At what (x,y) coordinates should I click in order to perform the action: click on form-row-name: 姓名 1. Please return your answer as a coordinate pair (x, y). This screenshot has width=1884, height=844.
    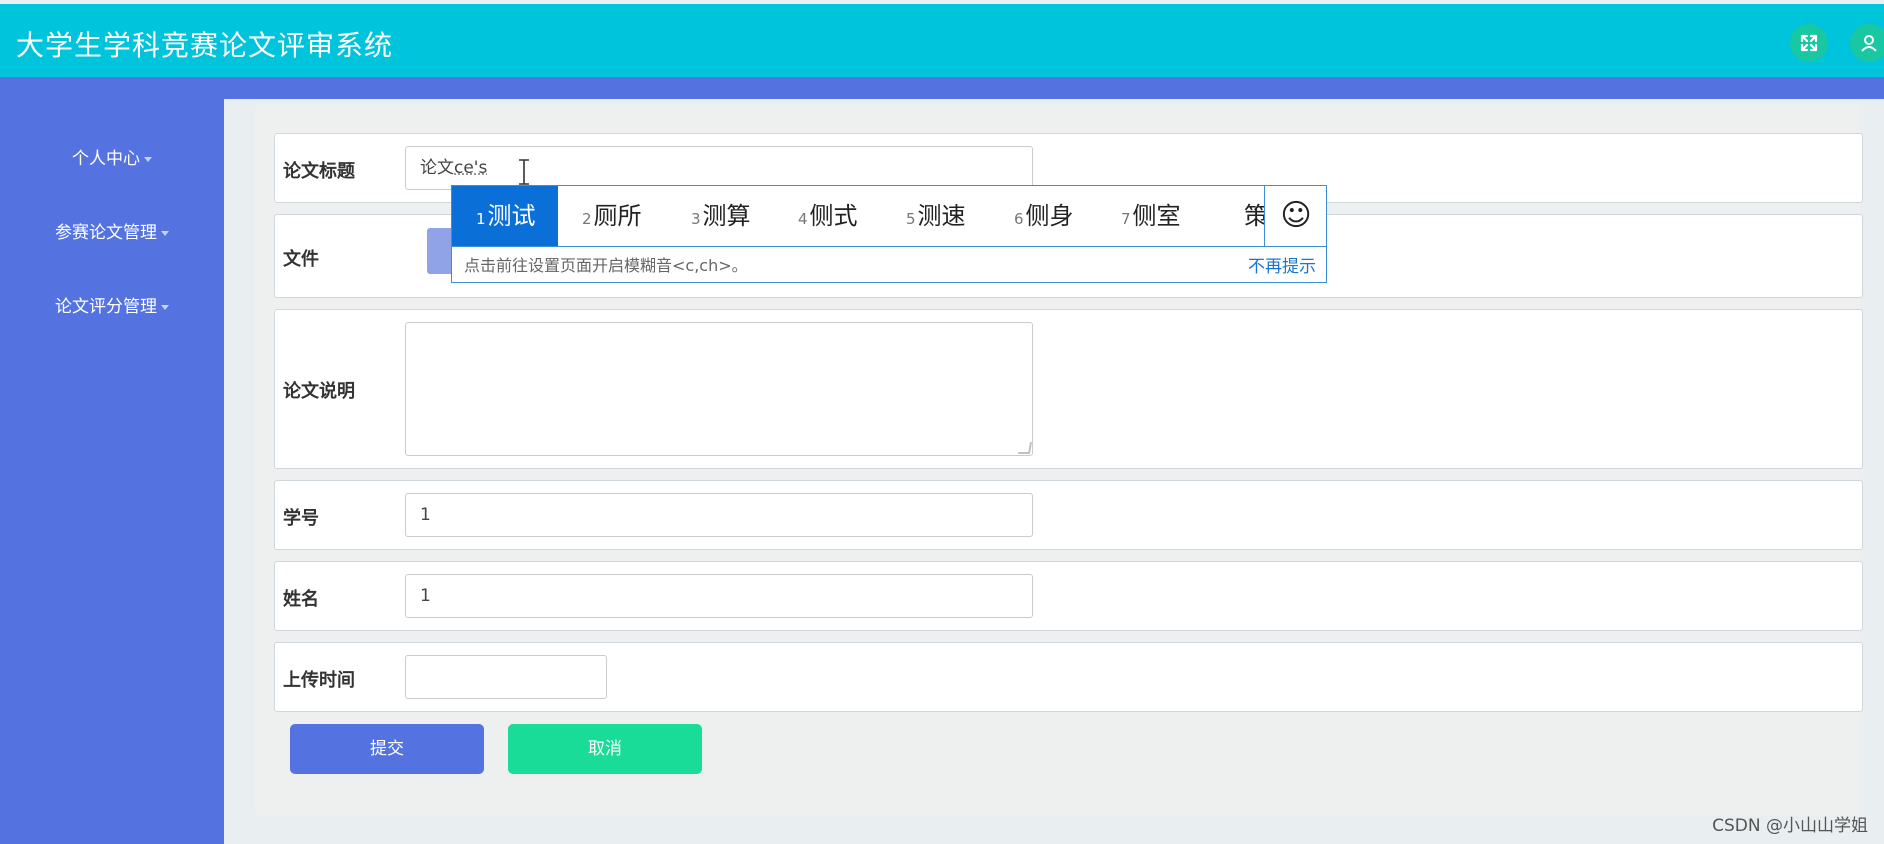
    Looking at the image, I should click on (1068, 596).